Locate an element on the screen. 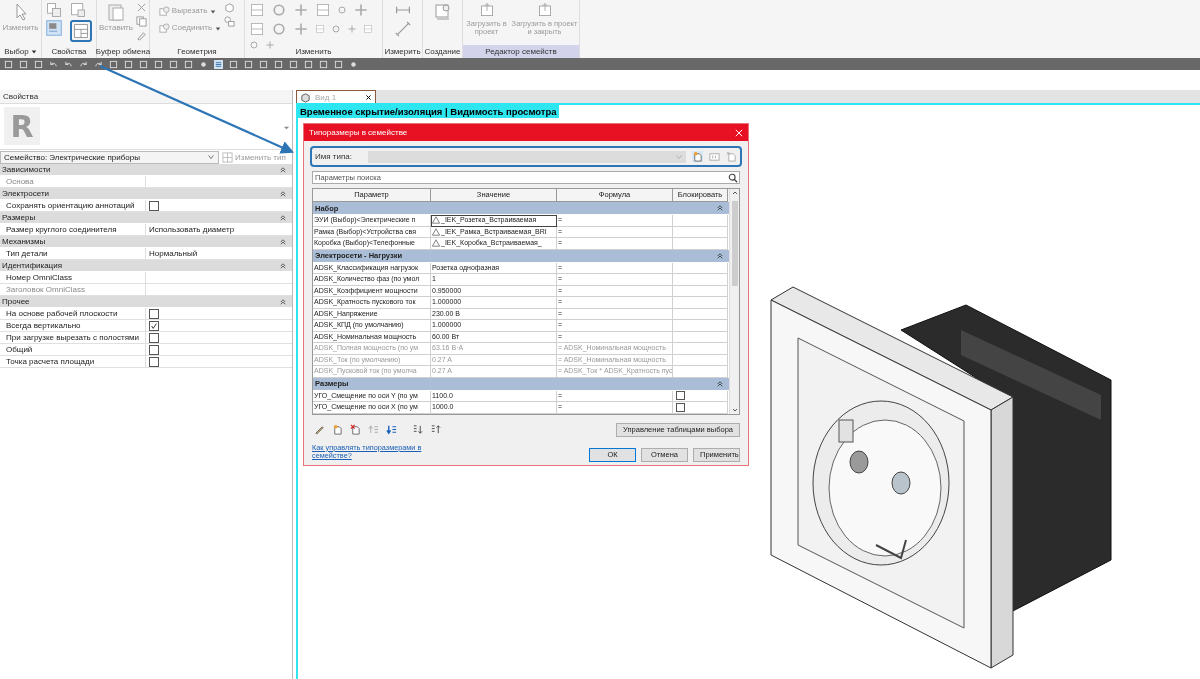 The height and width of the screenshot is (679, 1200). ribbon-group-label: Редактор семейств is located at coordinates (521, 51).